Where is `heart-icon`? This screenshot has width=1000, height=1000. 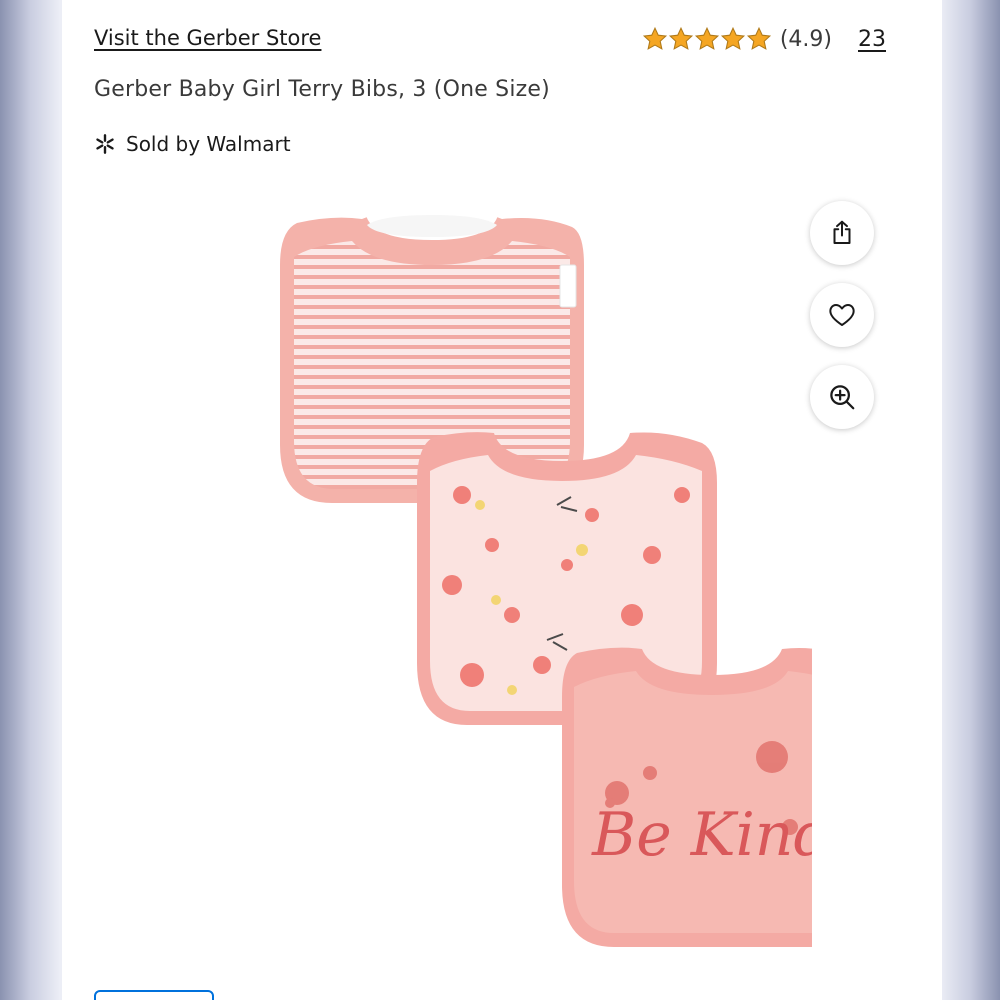 heart-icon is located at coordinates (842, 315).